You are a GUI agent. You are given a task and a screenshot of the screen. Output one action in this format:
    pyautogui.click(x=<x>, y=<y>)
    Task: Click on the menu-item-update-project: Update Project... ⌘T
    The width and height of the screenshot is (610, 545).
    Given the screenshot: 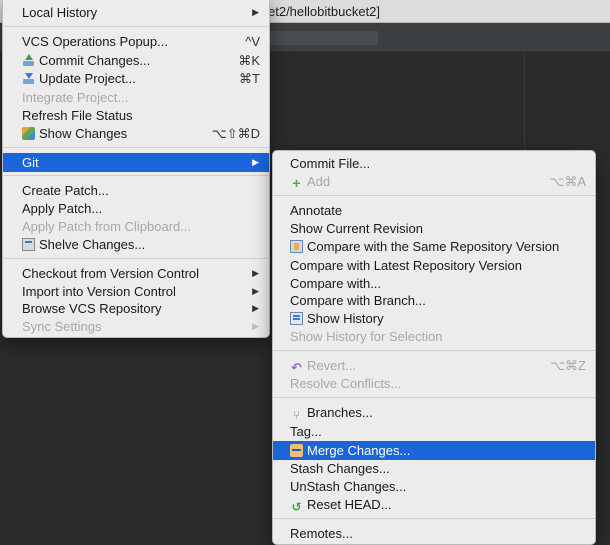 What is the action you would take?
    pyautogui.click(x=136, y=78)
    